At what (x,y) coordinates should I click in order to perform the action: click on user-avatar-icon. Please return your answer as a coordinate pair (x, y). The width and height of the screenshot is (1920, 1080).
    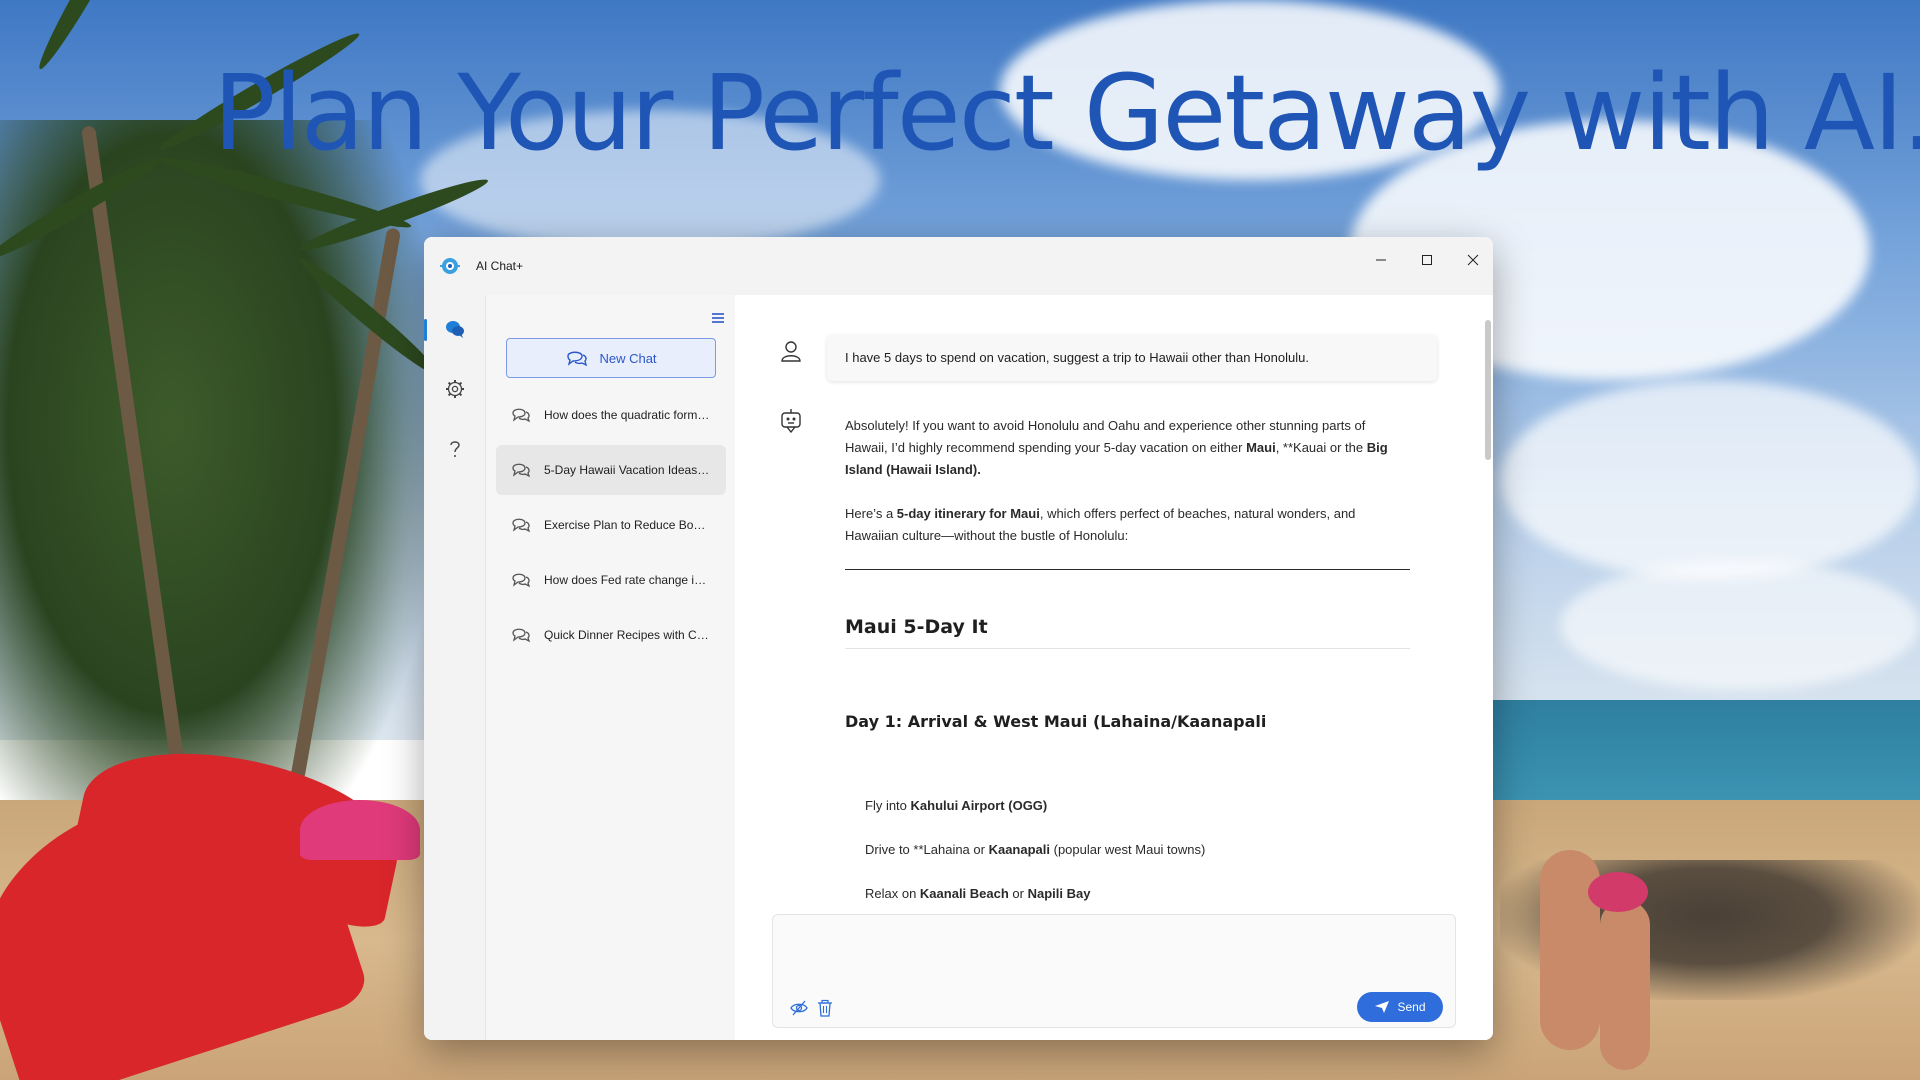
    Looking at the image, I should click on (791, 351).